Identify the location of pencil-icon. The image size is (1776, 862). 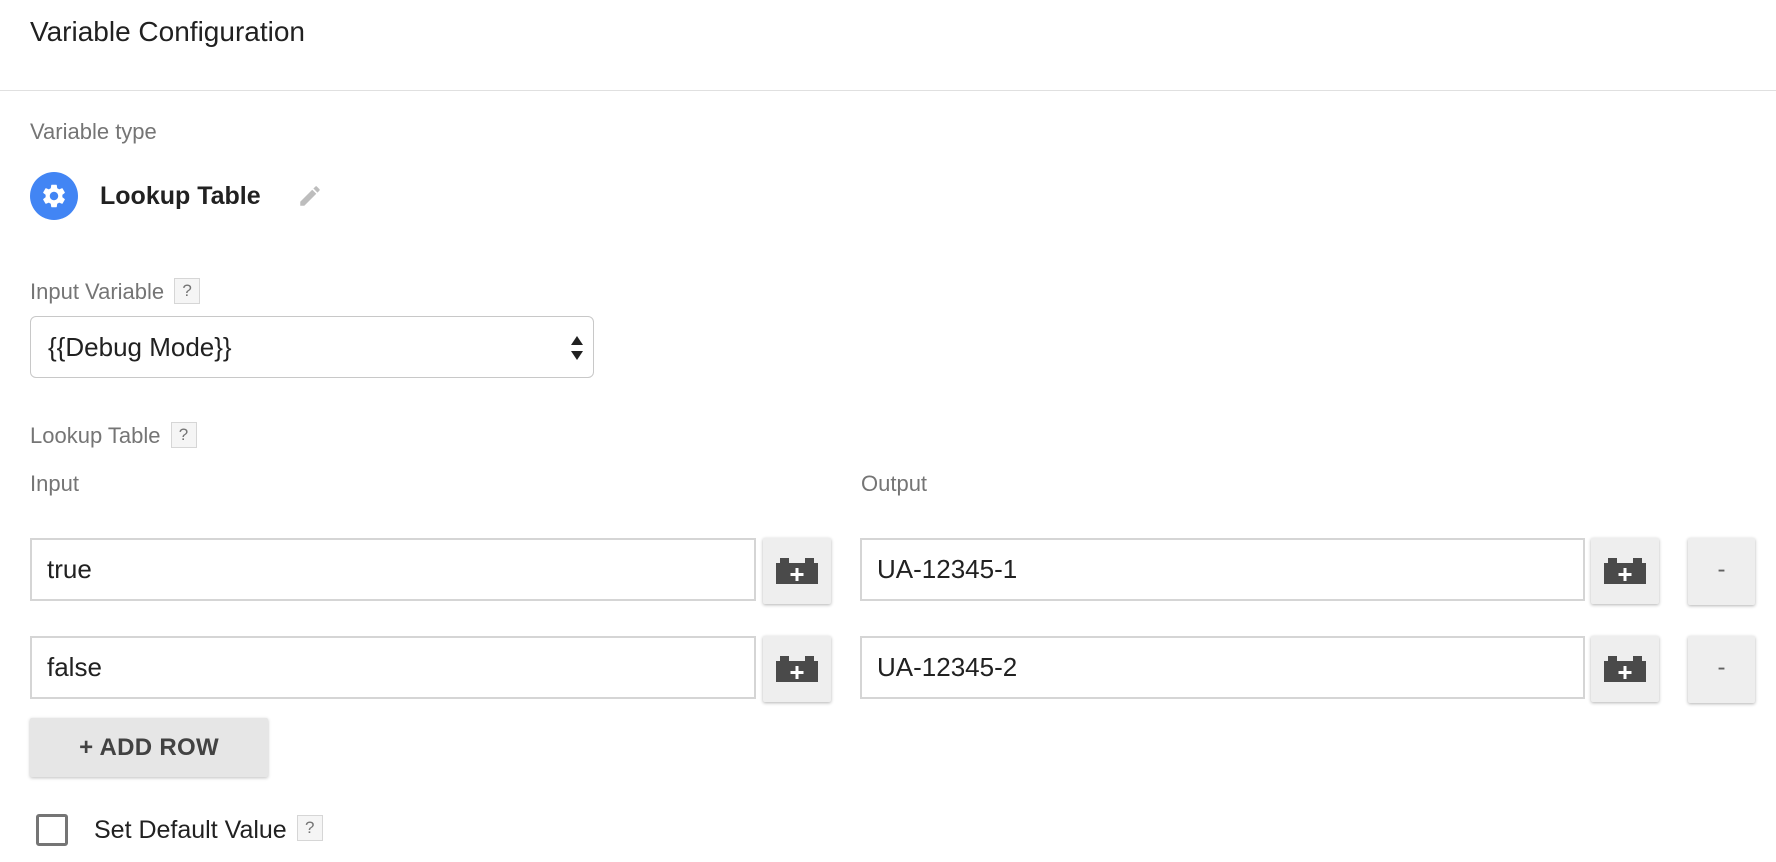
(310, 196).